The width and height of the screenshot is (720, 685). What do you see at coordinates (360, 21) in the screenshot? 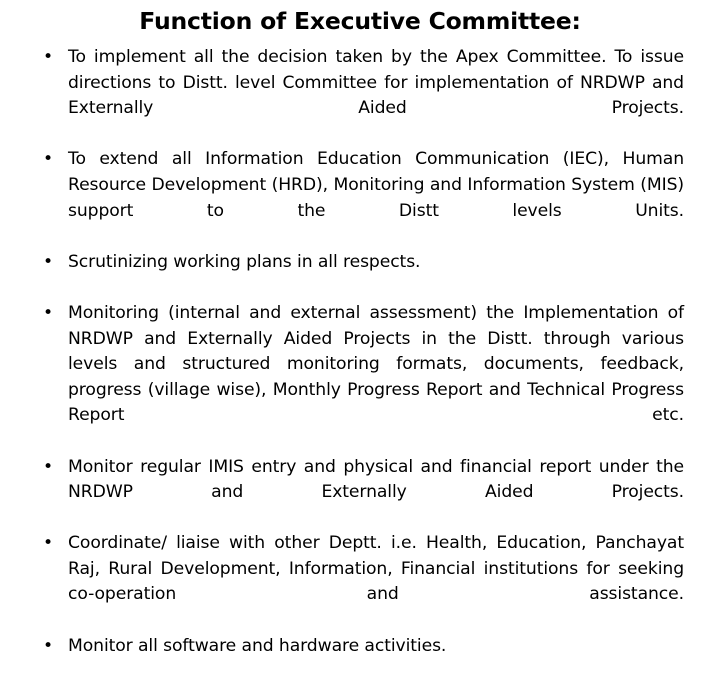
I see `page-title: Function of Executive Committee:` at bounding box center [360, 21].